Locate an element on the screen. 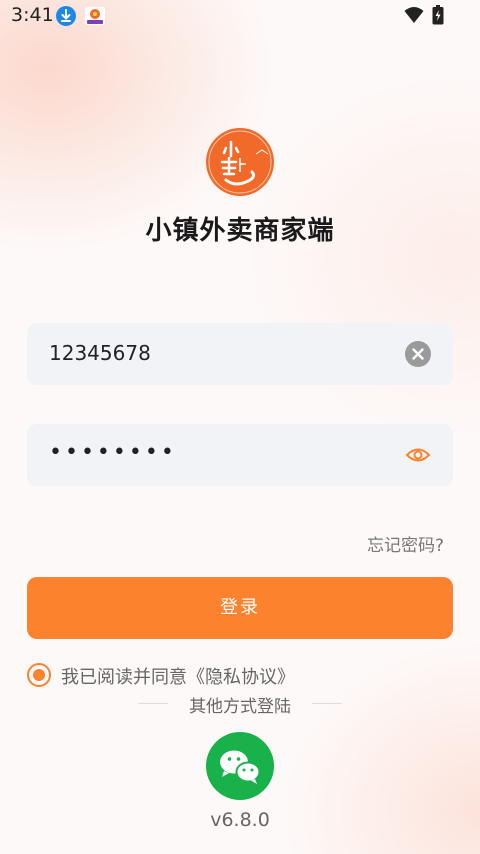 The image size is (480, 854). clear-icon is located at coordinates (418, 354).